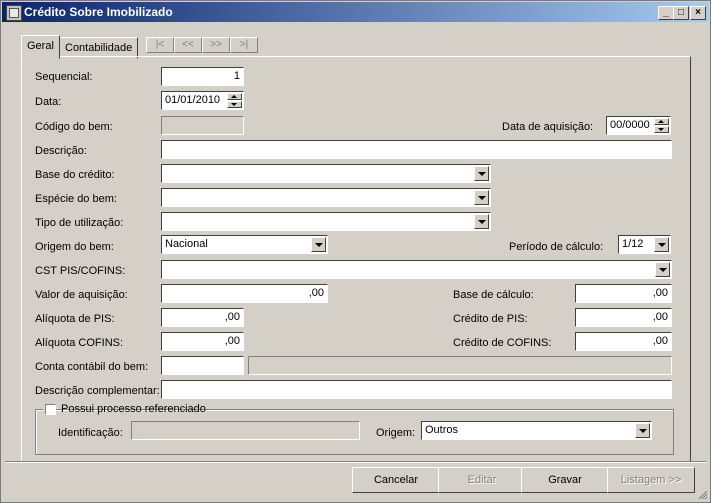  I want to click on editar-button: Editar, so click(482, 480).